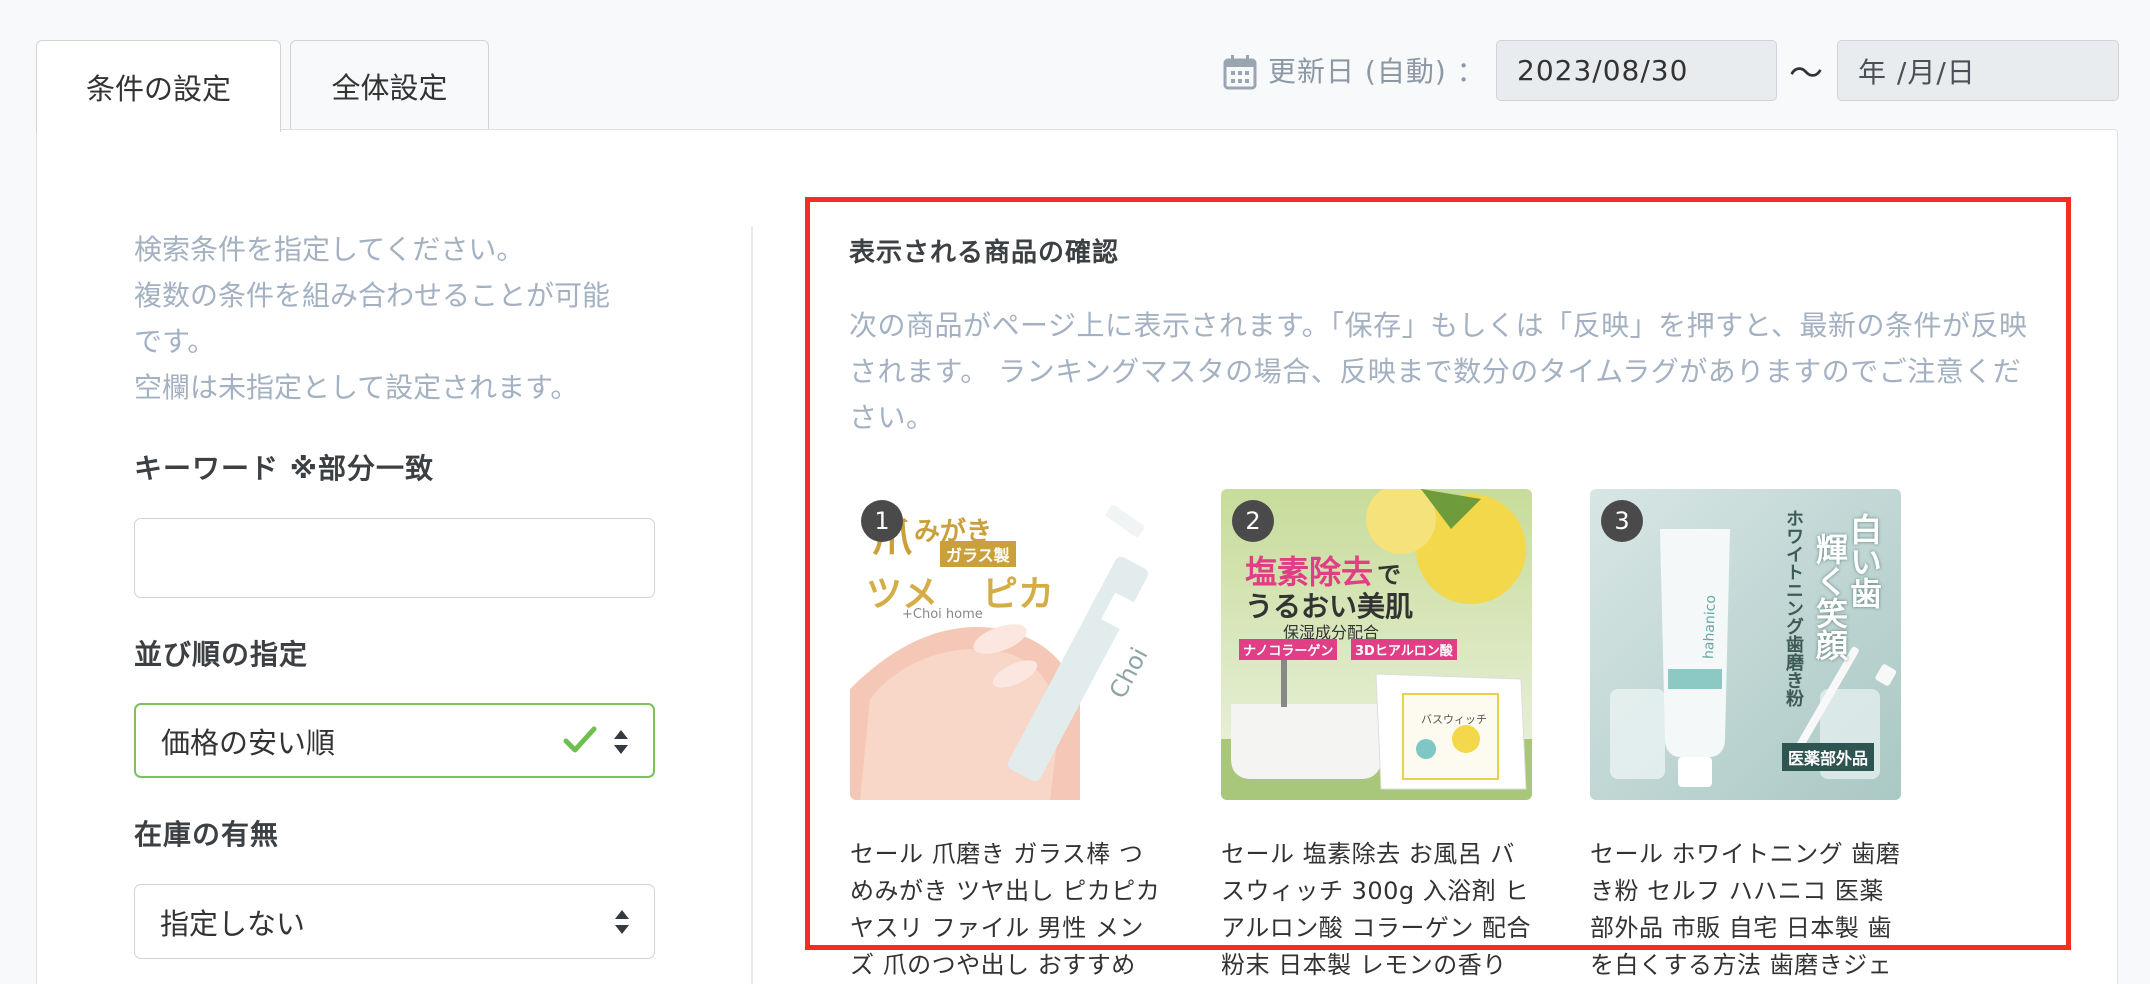 The width and height of the screenshot is (2150, 984). I want to click on product-image: 3 白い歯 輝く笑顔 ホワイトニング歯磨き粉 医薬部外品 hahanico, so click(1745, 644).